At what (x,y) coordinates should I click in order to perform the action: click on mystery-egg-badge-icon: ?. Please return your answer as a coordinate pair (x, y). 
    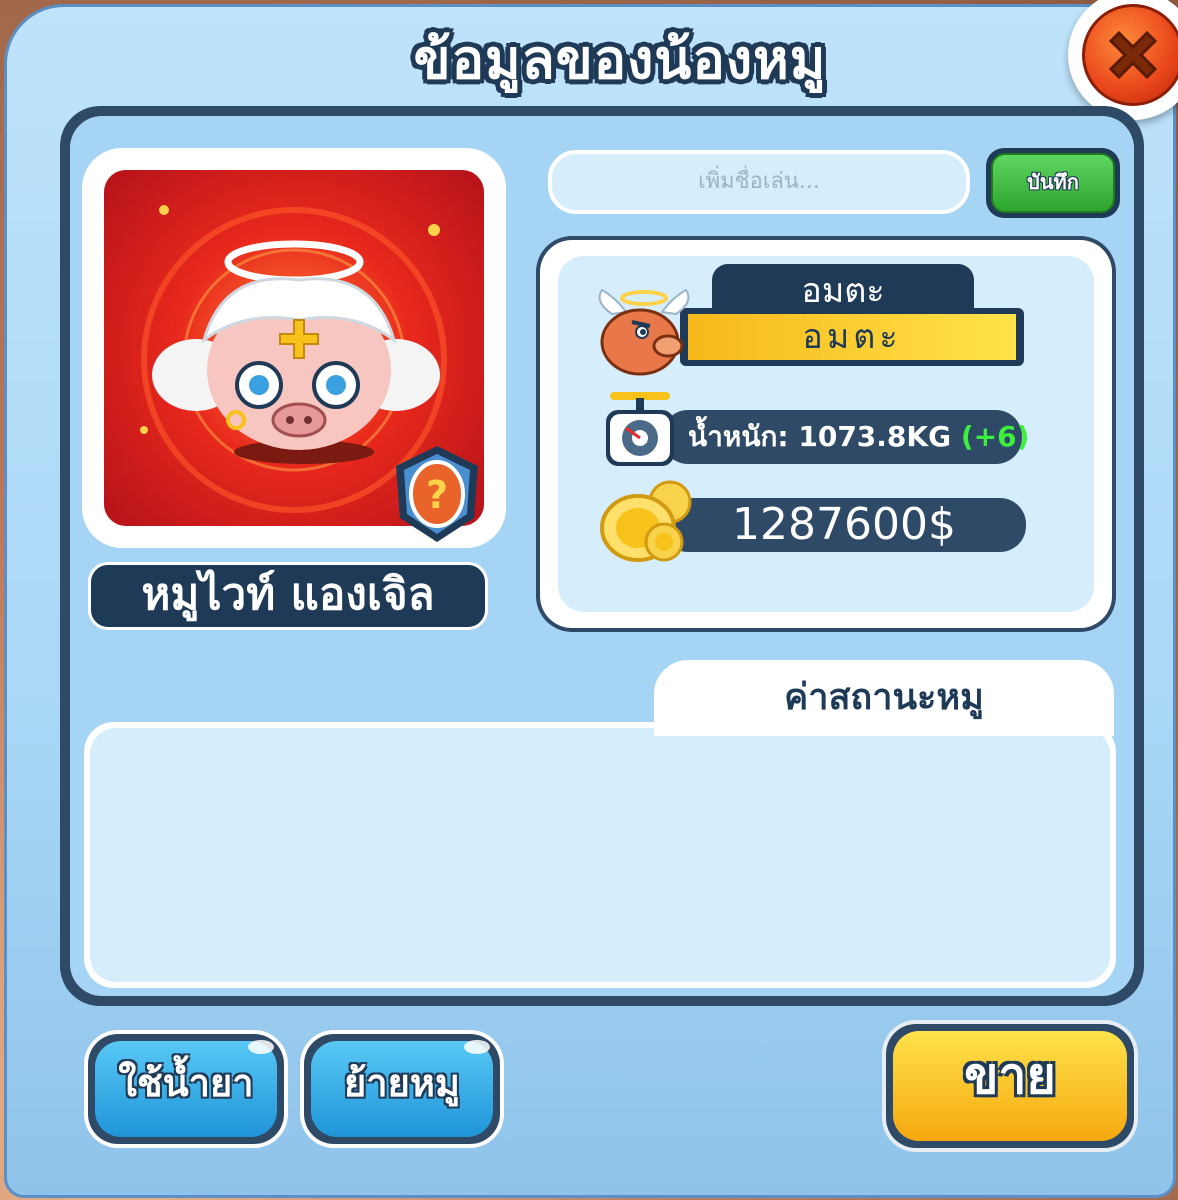
    Looking at the image, I should click on (437, 493).